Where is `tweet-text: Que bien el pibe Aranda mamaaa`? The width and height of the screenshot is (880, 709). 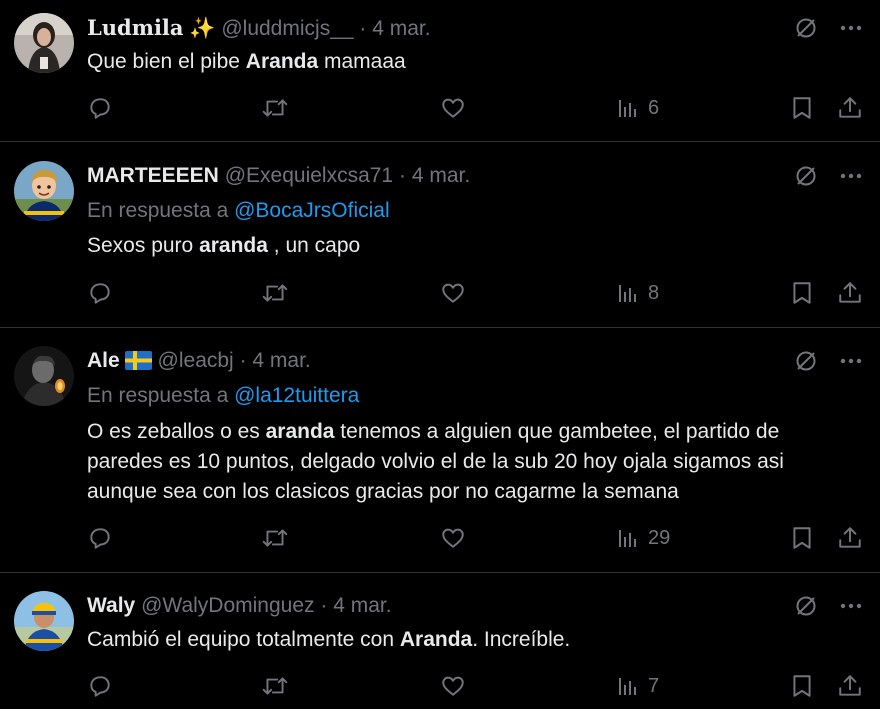 tweet-text: Que bien el pibe Aranda mamaaa is located at coordinates (246, 61).